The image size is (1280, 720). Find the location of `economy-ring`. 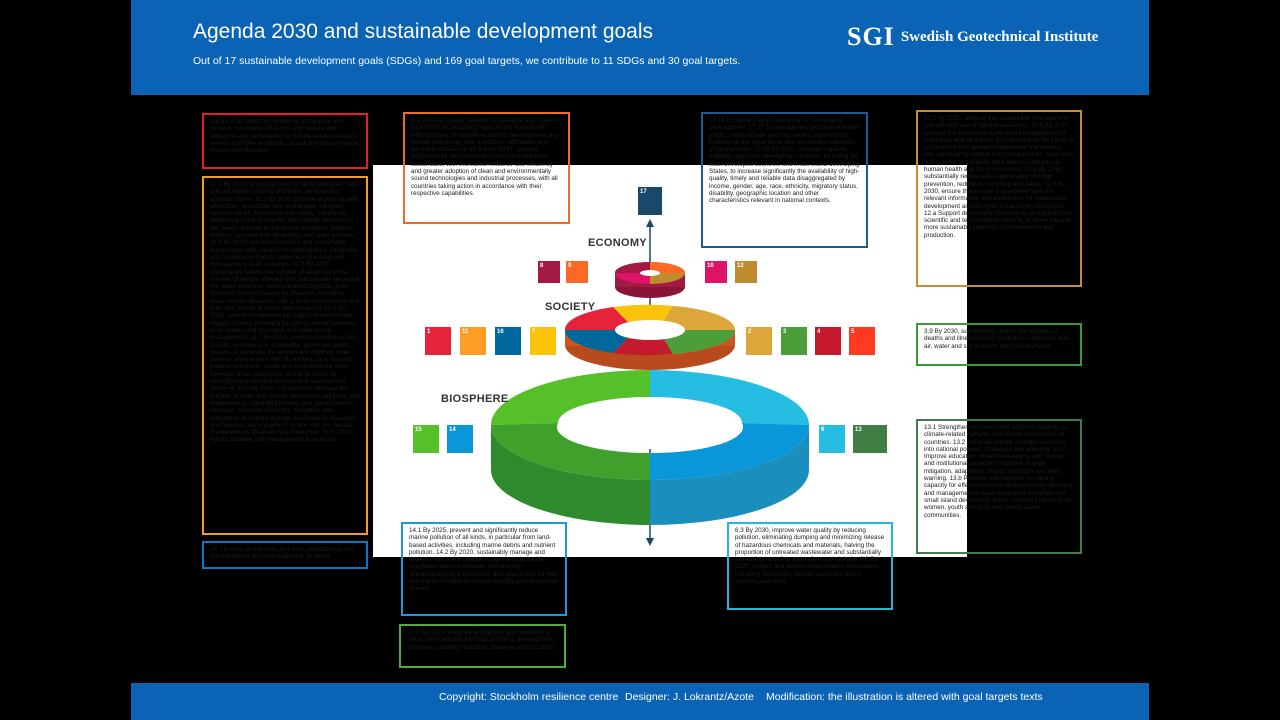

economy-ring is located at coordinates (650, 280).